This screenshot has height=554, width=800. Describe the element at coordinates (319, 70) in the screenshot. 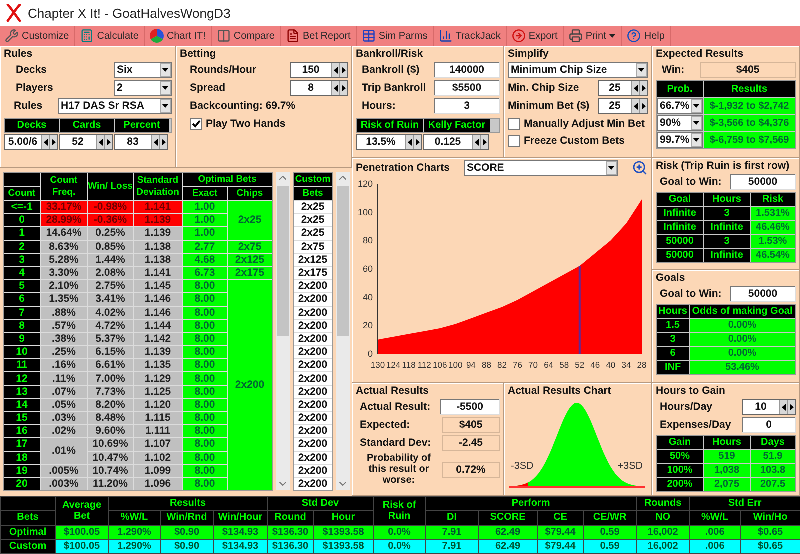

I see `spin-box: 150` at that location.